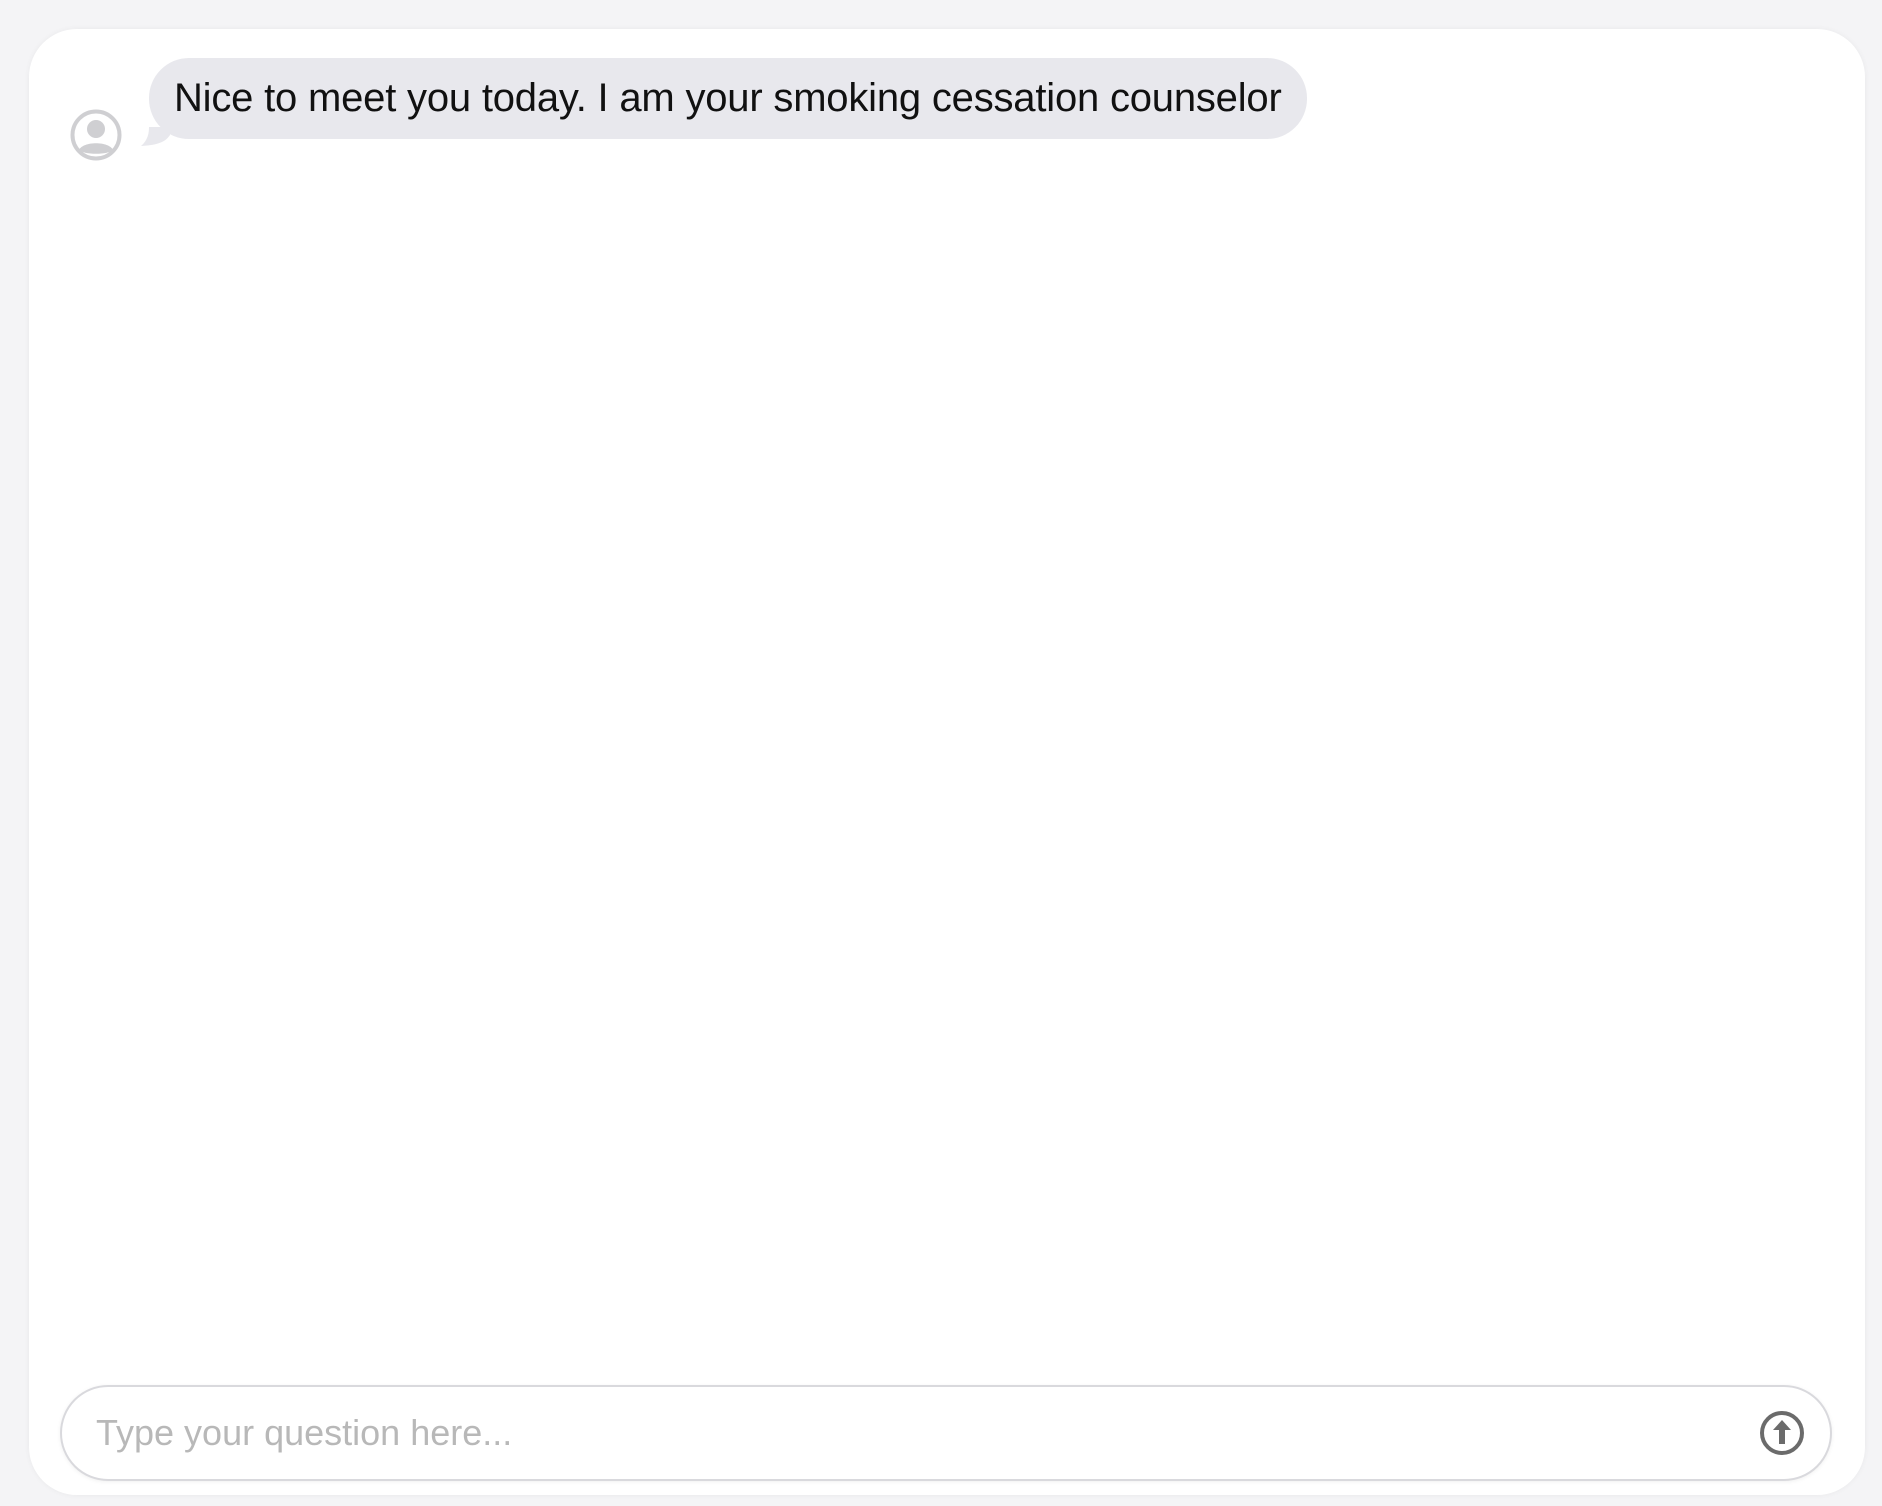 The height and width of the screenshot is (1506, 1882). What do you see at coordinates (906, 1433) in the screenshot?
I see `question-input` at bounding box center [906, 1433].